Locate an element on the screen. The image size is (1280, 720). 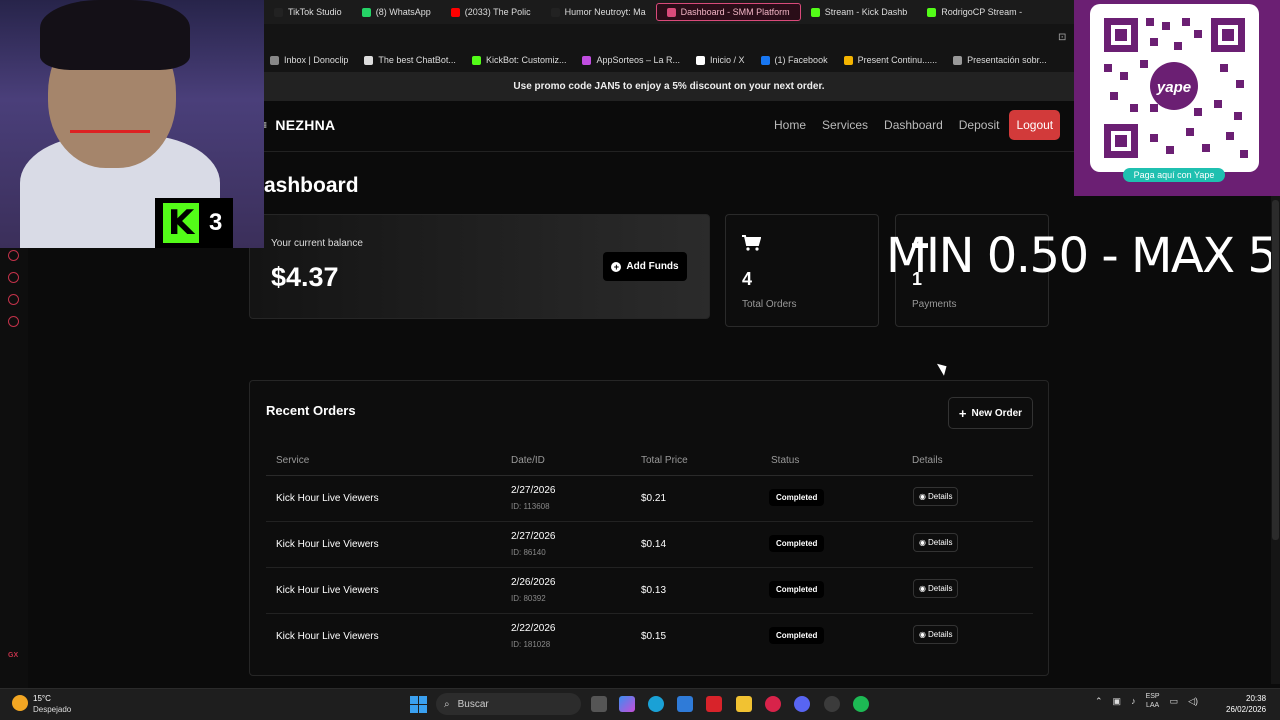
tab-label: RodrigoCP Stream - is located at coordinates (982, 12).